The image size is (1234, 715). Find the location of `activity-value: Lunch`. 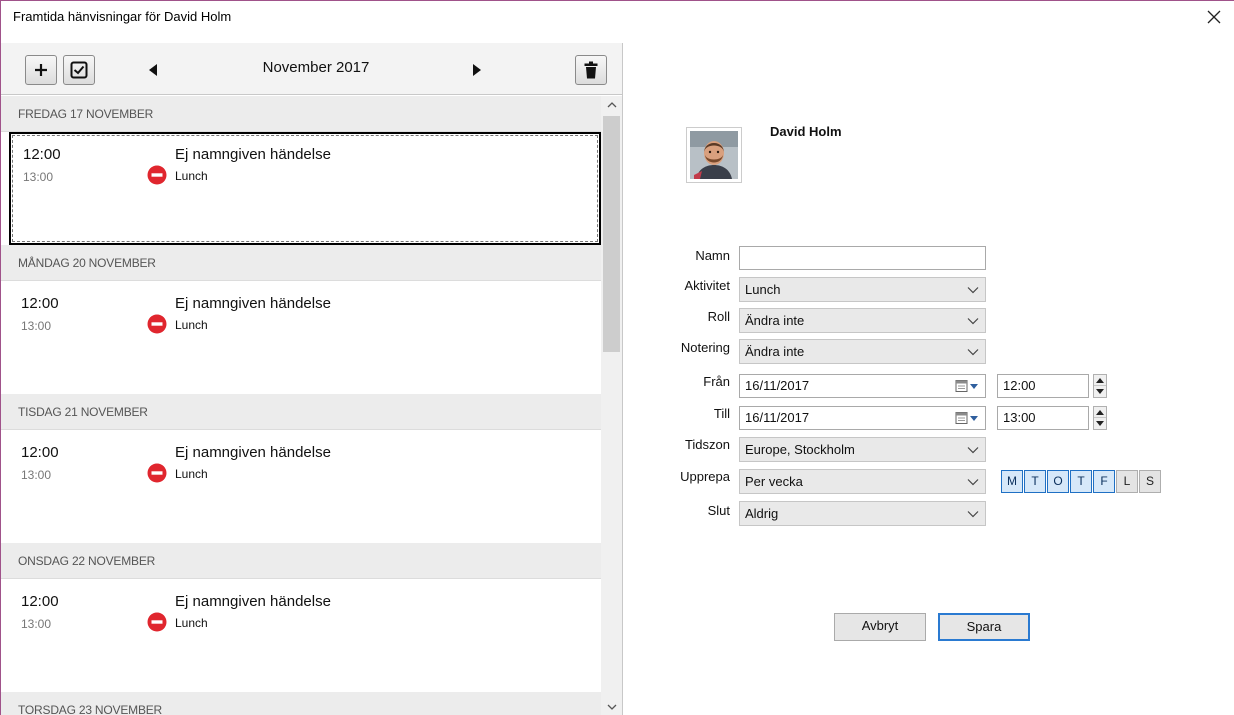

activity-value: Lunch is located at coordinates (763, 289).